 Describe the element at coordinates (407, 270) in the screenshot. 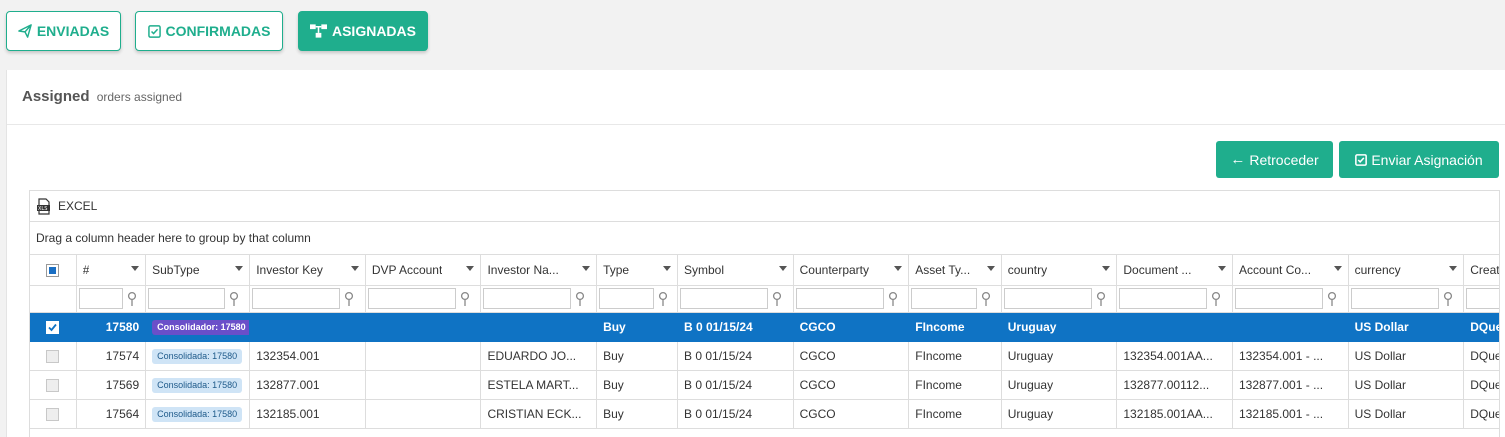

I see `col-label: DVP Account` at that location.